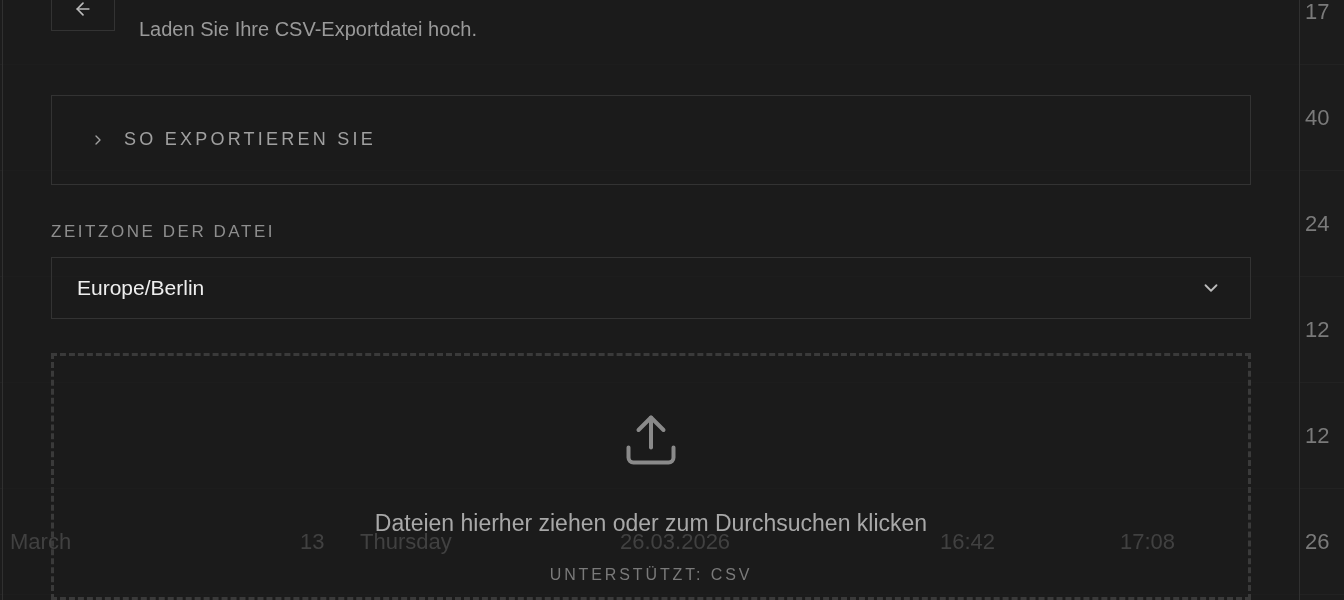  I want to click on duration-cell-text: 40, so click(1318, 117).